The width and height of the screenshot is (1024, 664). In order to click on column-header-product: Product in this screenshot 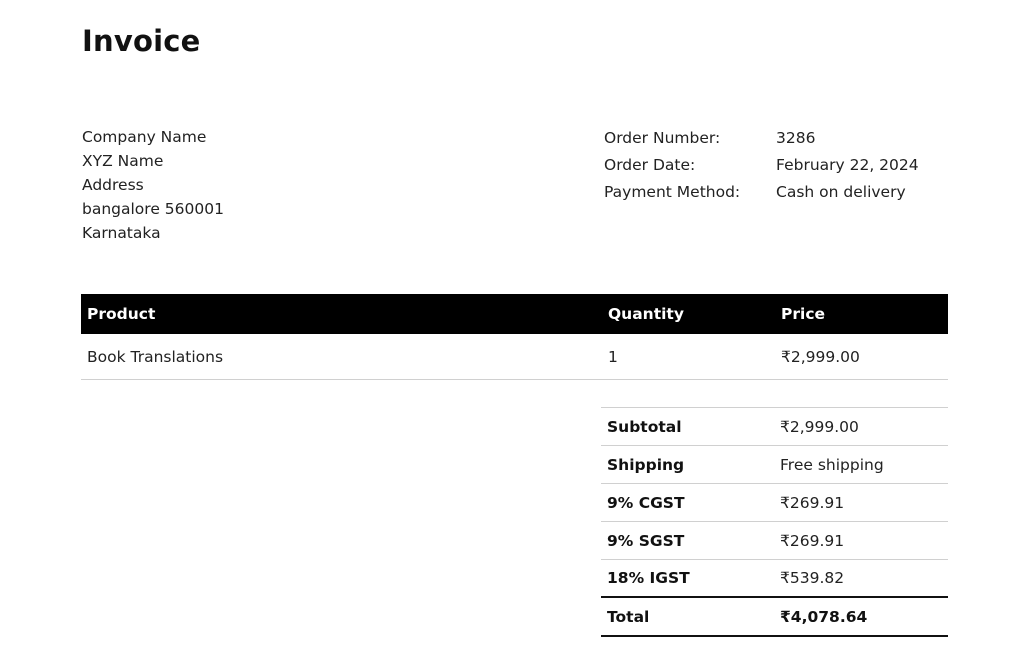, I will do `click(121, 314)`.